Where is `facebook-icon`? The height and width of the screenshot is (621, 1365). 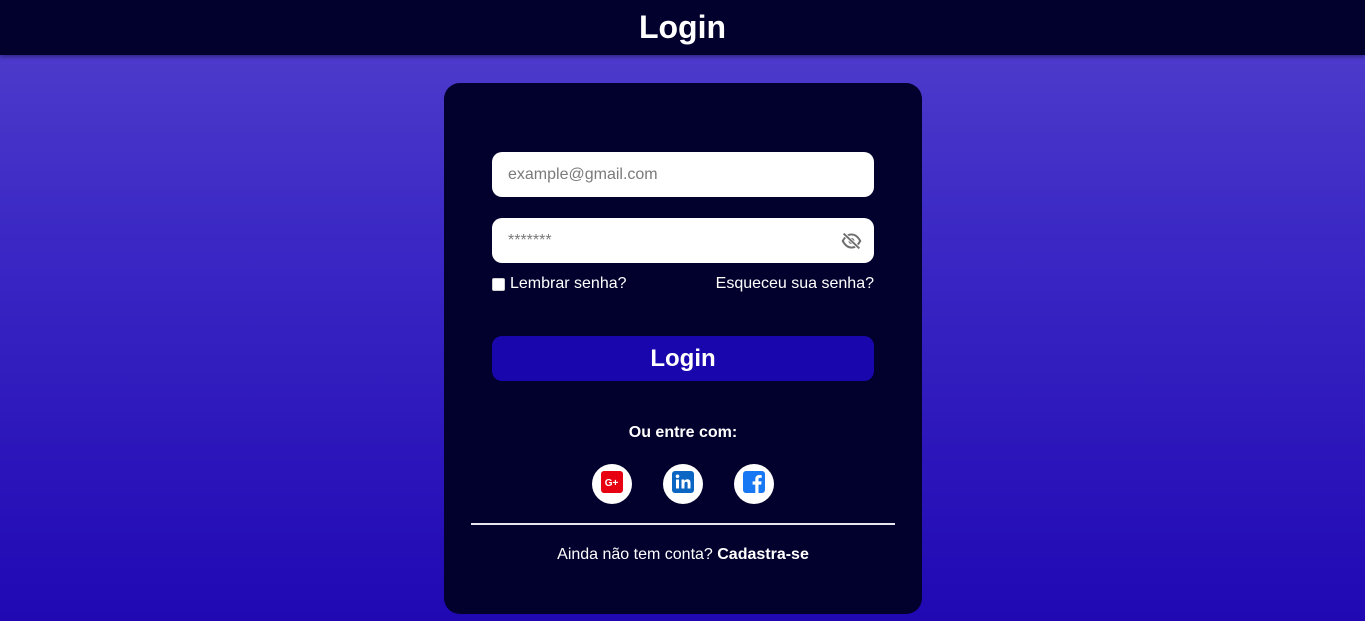 facebook-icon is located at coordinates (754, 484).